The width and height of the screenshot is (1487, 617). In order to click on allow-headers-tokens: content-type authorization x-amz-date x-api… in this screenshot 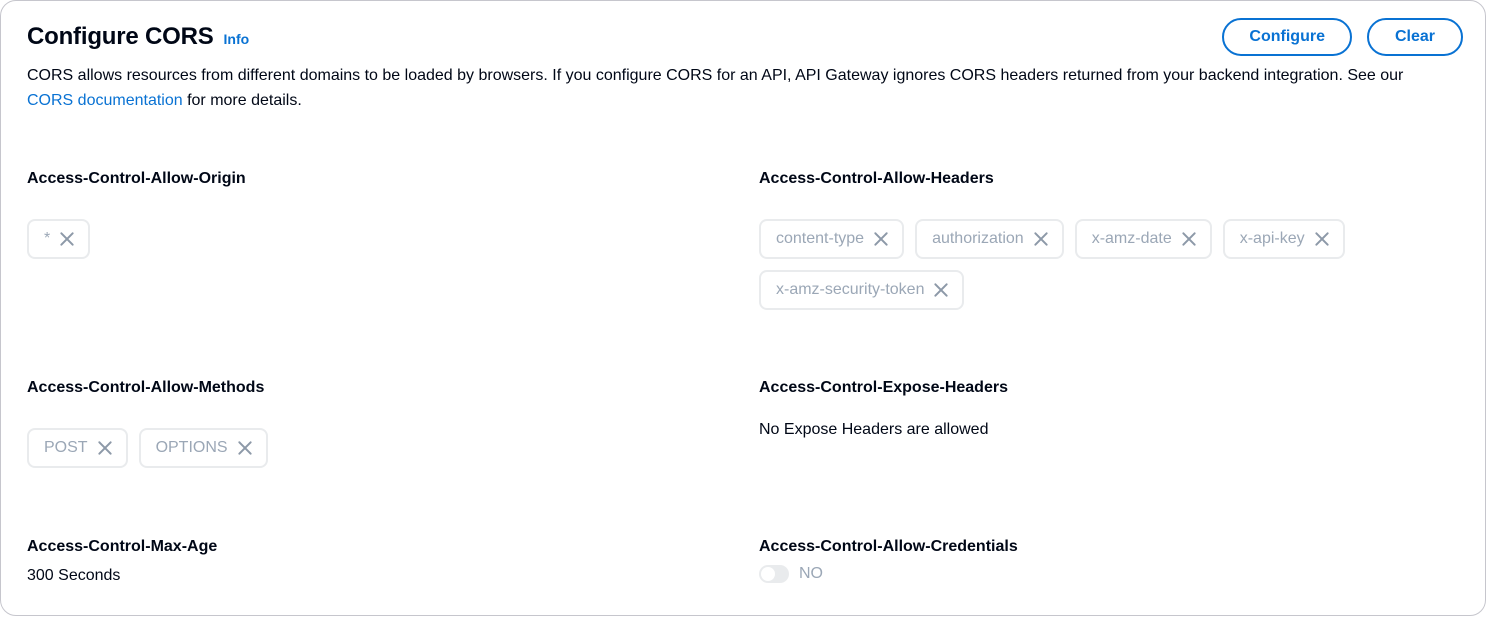, I will do `click(1099, 264)`.